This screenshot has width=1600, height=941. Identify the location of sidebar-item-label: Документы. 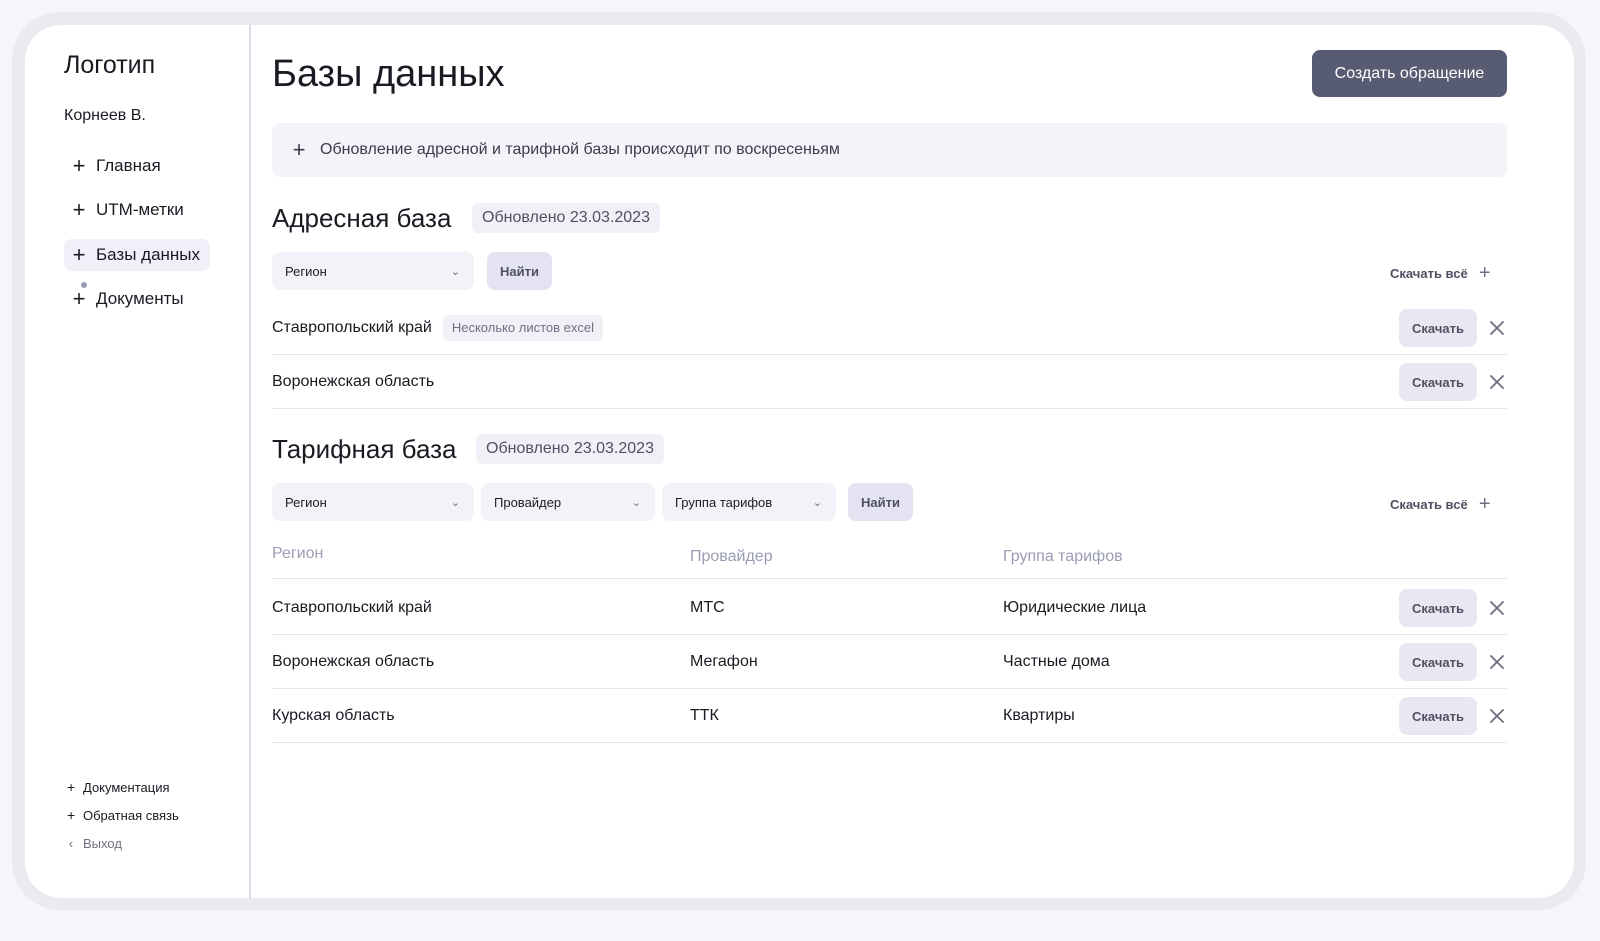
(140, 298).